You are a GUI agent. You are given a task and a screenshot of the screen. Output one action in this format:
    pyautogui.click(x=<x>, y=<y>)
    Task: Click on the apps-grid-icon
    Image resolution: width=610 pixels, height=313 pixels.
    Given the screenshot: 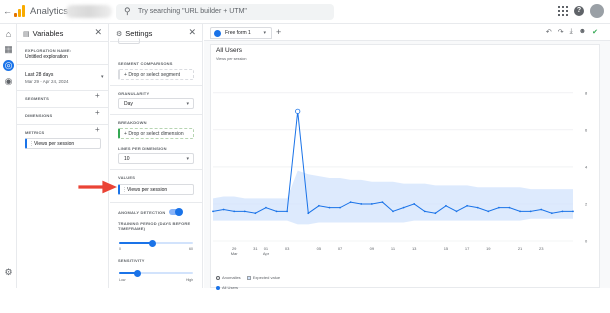 What is the action you would take?
    pyautogui.click(x=563, y=11)
    